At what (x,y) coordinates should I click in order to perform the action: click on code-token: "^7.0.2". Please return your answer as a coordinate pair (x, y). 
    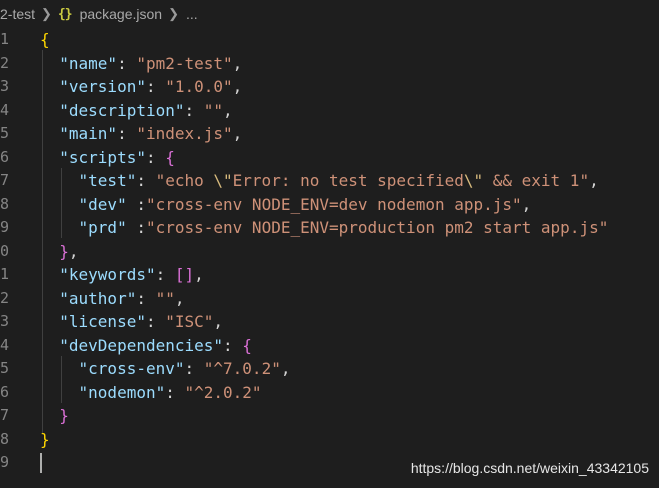
    Looking at the image, I should click on (242, 368).